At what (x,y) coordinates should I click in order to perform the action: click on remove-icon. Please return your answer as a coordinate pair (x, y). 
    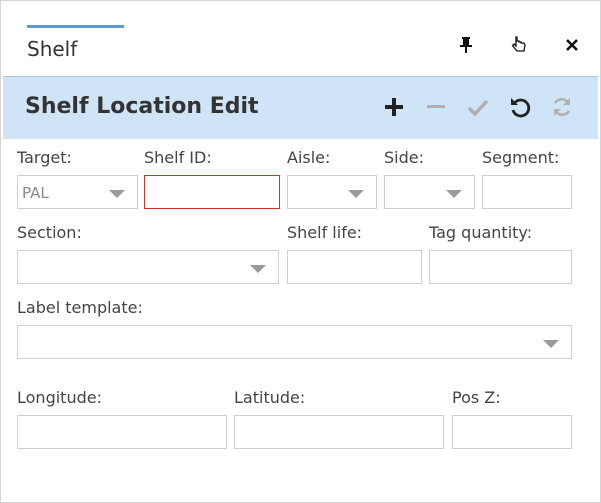
    Looking at the image, I should click on (436, 107).